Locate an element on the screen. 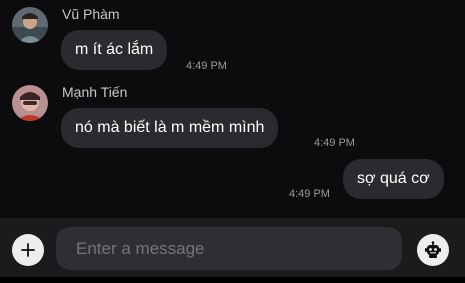  bot-button is located at coordinates (433, 250).